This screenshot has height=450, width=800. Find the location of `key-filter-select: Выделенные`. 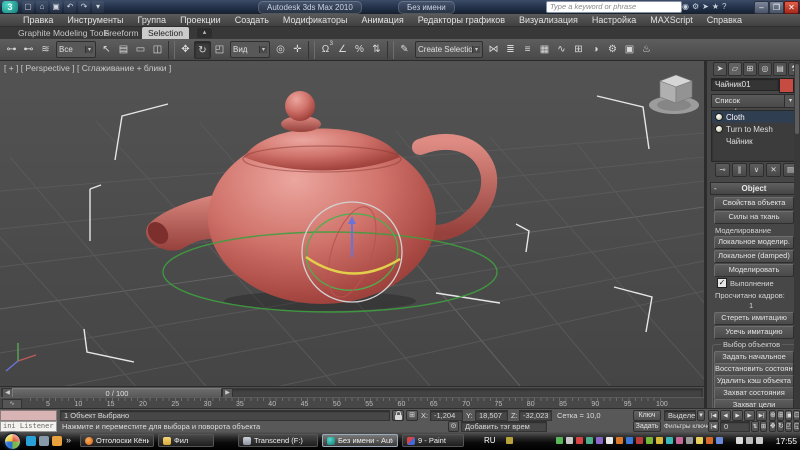

key-filter-select: Выделенные is located at coordinates (680, 415).